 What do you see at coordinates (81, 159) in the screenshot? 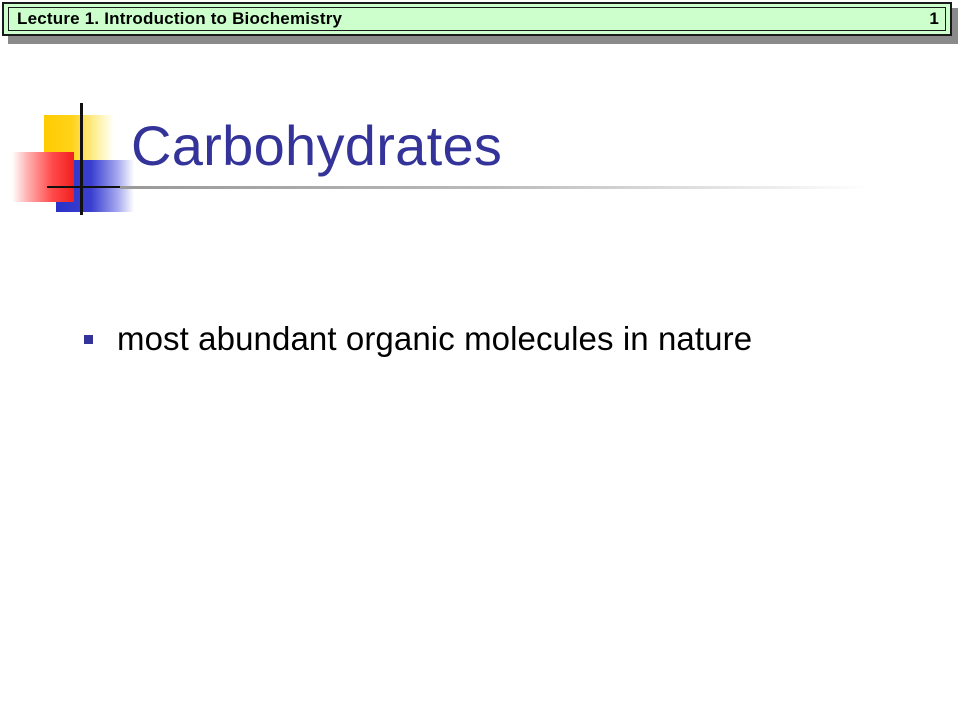
I see `logo-vertical-line` at bounding box center [81, 159].